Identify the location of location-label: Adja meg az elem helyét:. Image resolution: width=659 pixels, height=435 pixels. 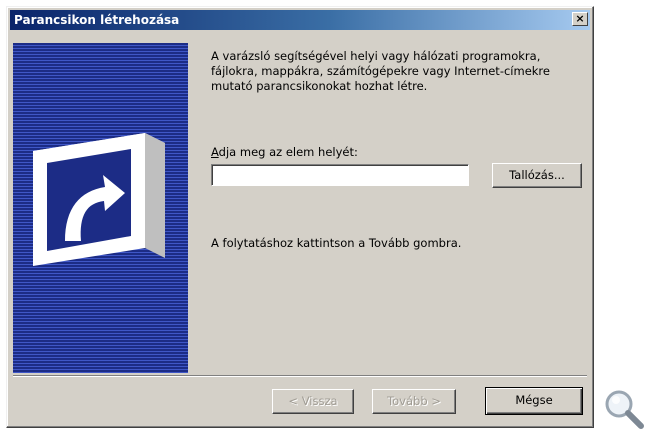
(284, 152).